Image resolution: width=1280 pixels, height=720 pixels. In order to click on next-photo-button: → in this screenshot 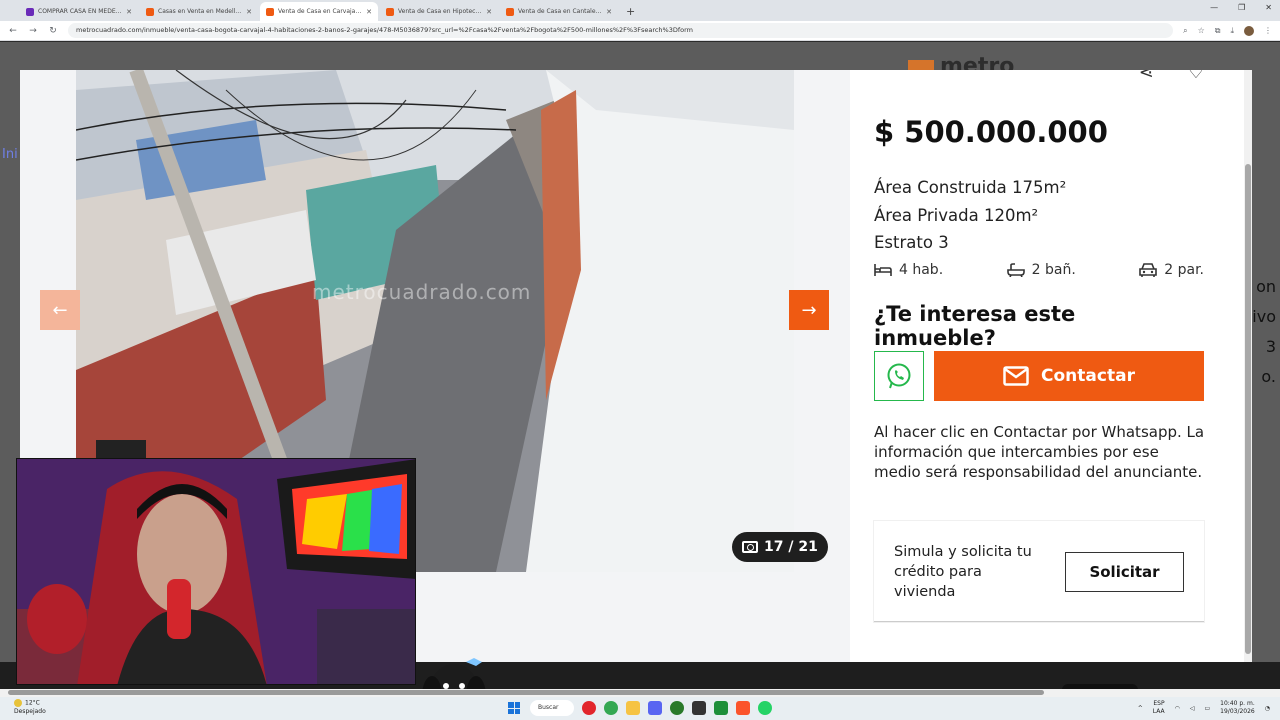, I will do `click(809, 310)`.